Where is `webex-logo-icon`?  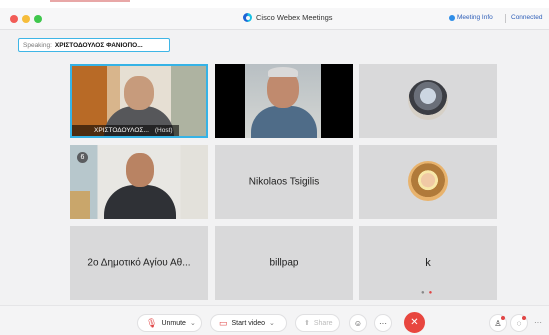
webex-logo-icon is located at coordinates (247, 17).